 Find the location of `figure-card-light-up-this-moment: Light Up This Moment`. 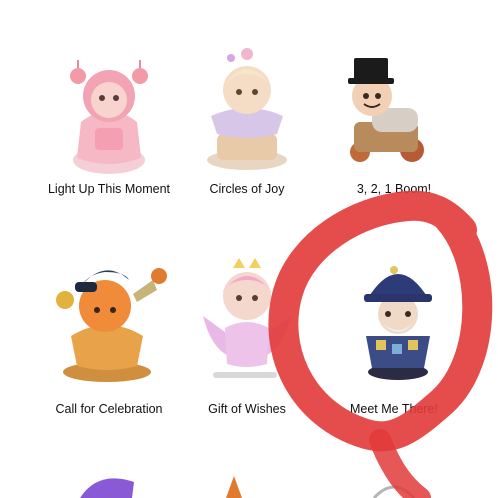

figure-card-light-up-this-moment: Light Up This Moment is located at coordinates (109, 140).